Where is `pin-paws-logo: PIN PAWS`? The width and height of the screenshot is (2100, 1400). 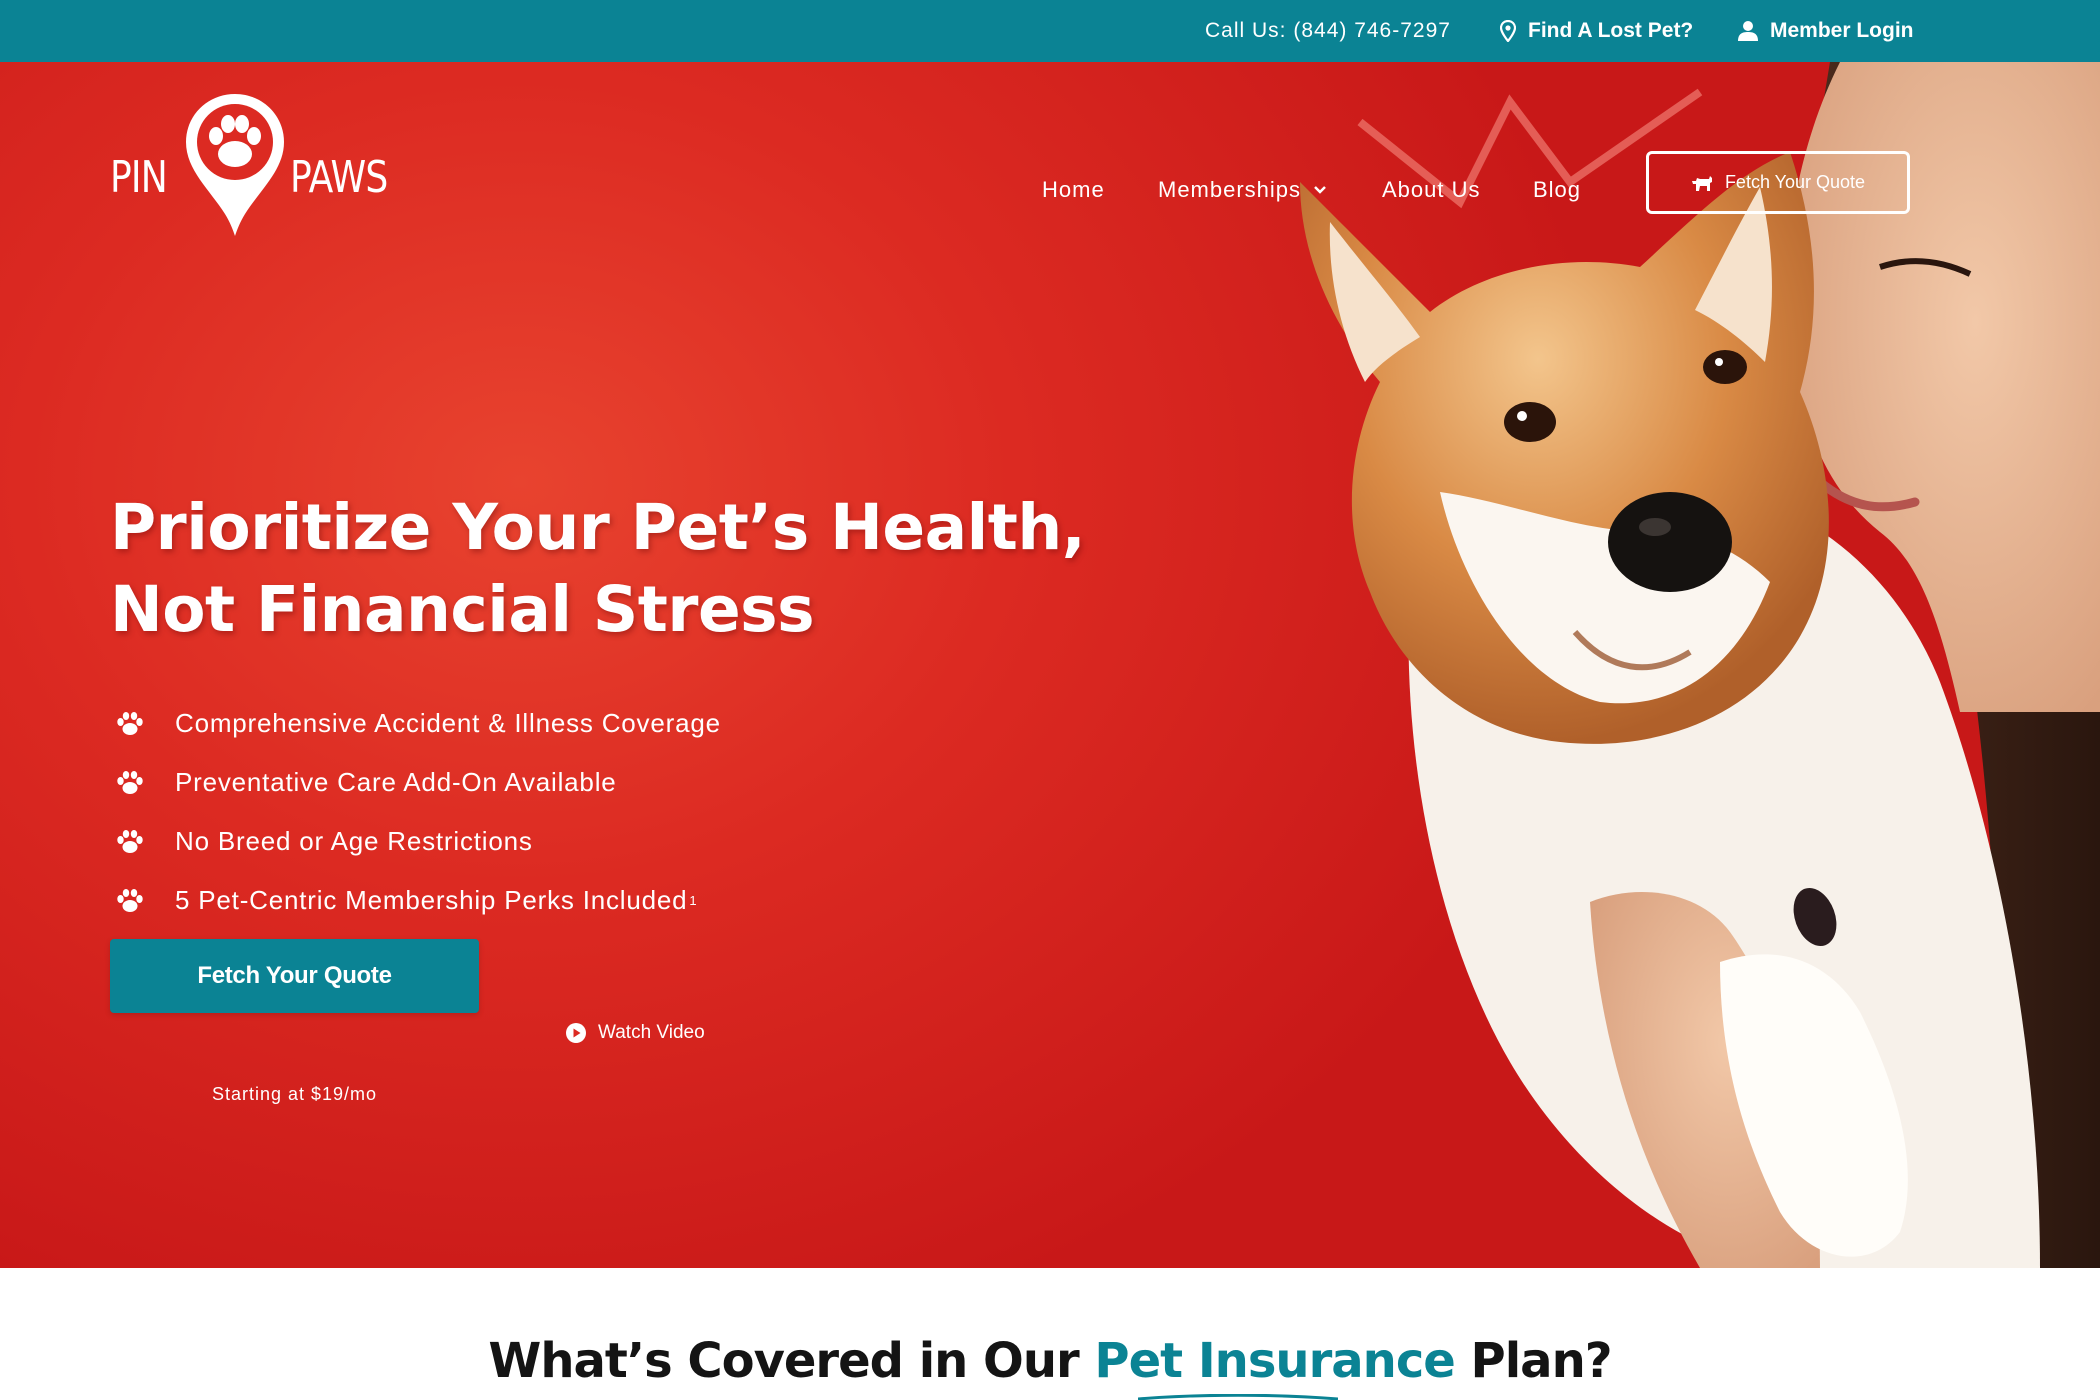 pin-paws-logo: PIN PAWS is located at coordinates (255, 165).